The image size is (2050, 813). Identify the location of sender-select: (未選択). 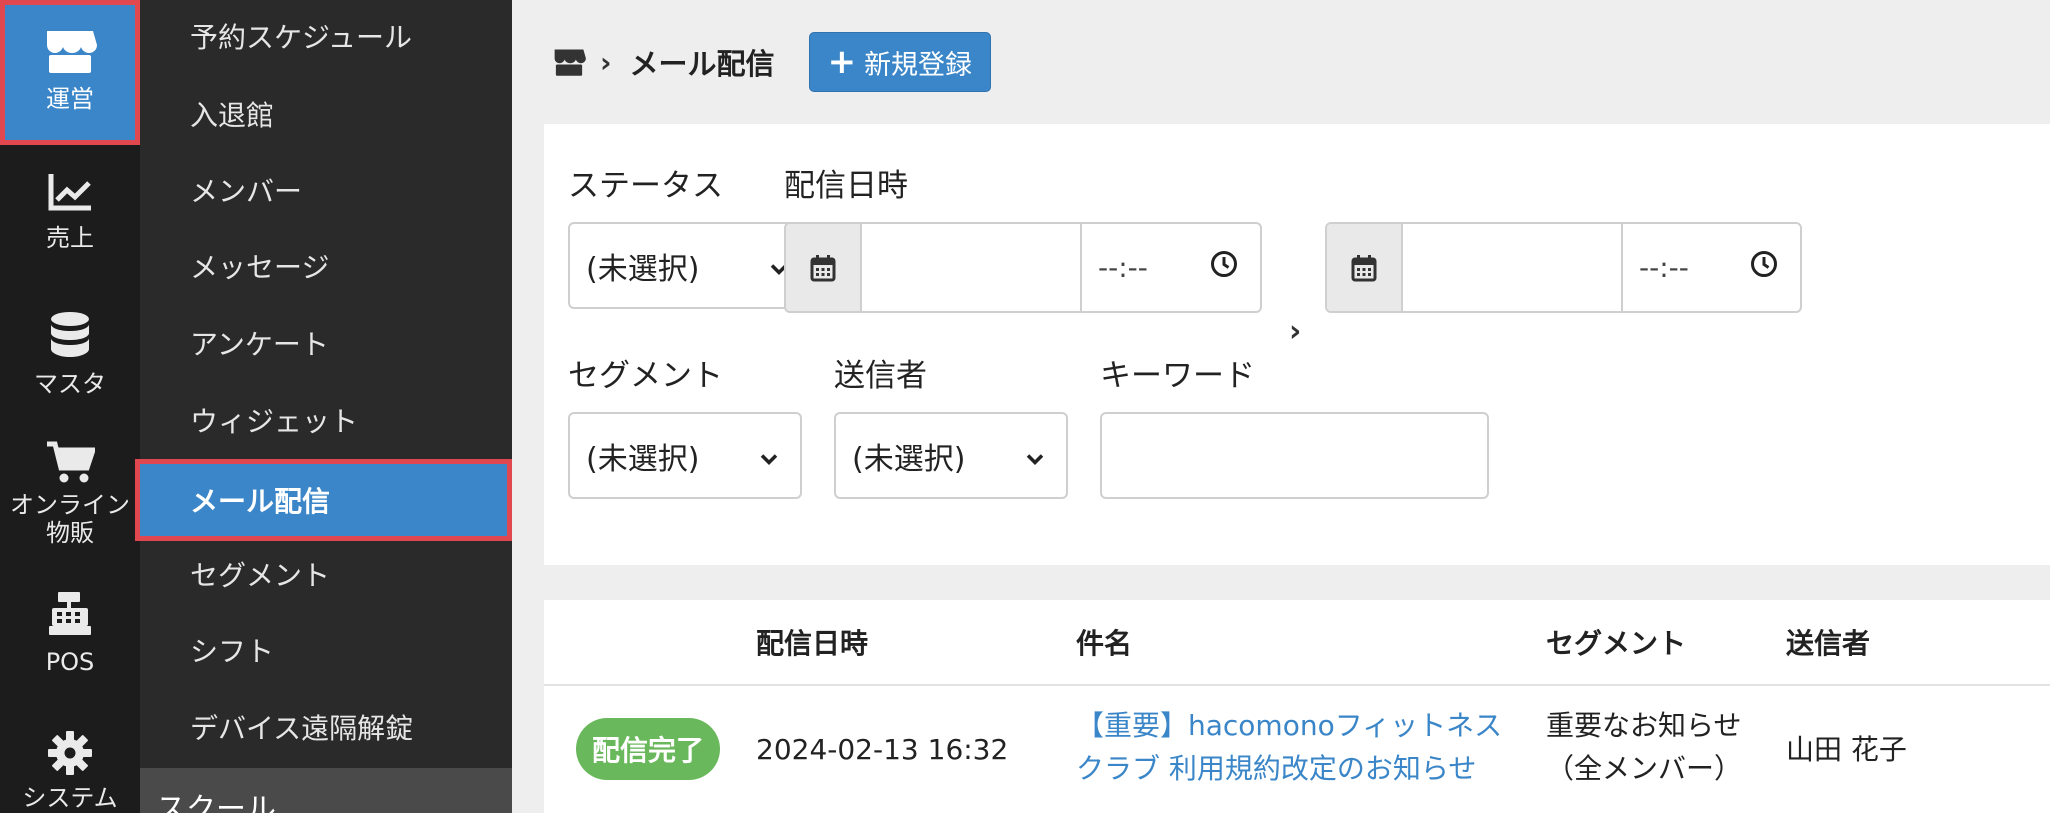
(951, 455).